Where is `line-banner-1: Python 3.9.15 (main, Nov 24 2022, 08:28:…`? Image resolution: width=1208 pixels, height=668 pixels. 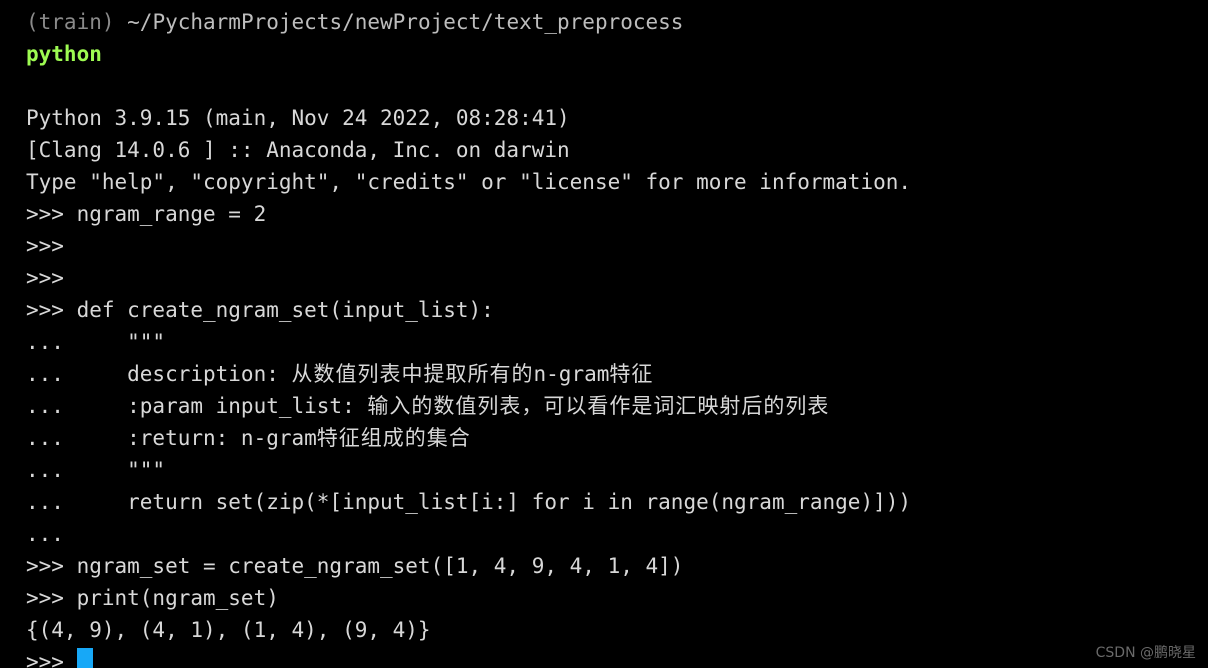
line-banner-1: Python 3.9.15 (main, Nov 24 2022, 08:28:… is located at coordinates (617, 118).